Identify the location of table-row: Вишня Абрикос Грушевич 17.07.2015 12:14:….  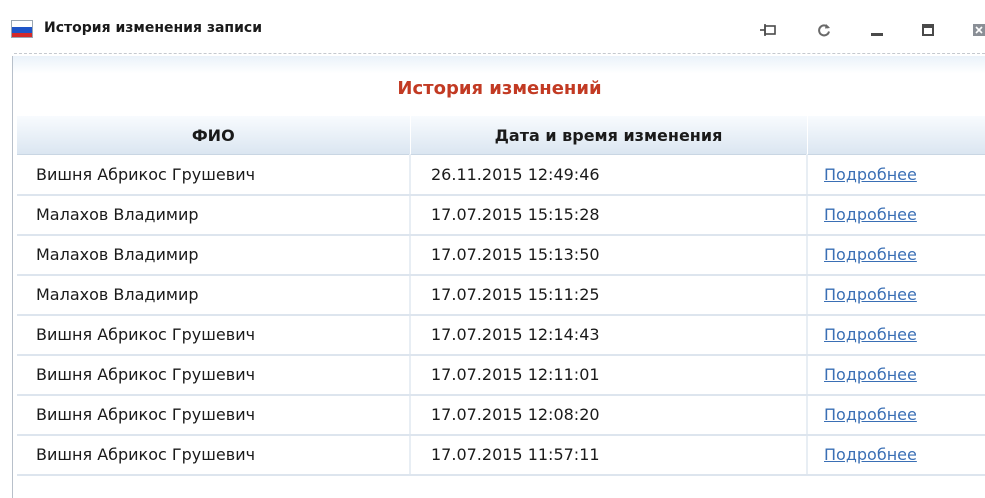
(501, 335).